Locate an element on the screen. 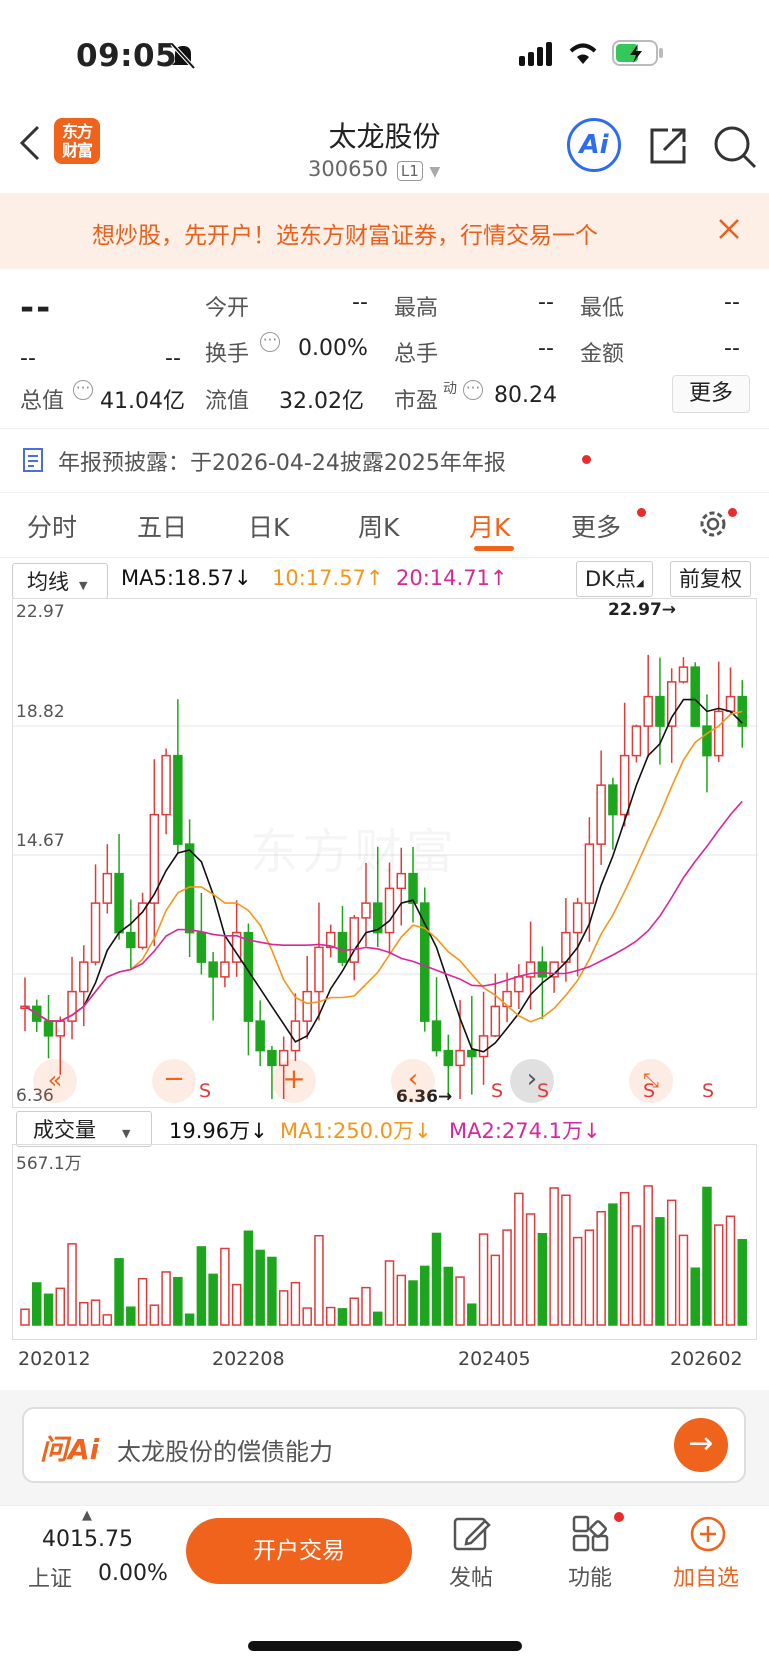 The width and height of the screenshot is (769, 1665). func-dot is located at coordinates (619, 1517).